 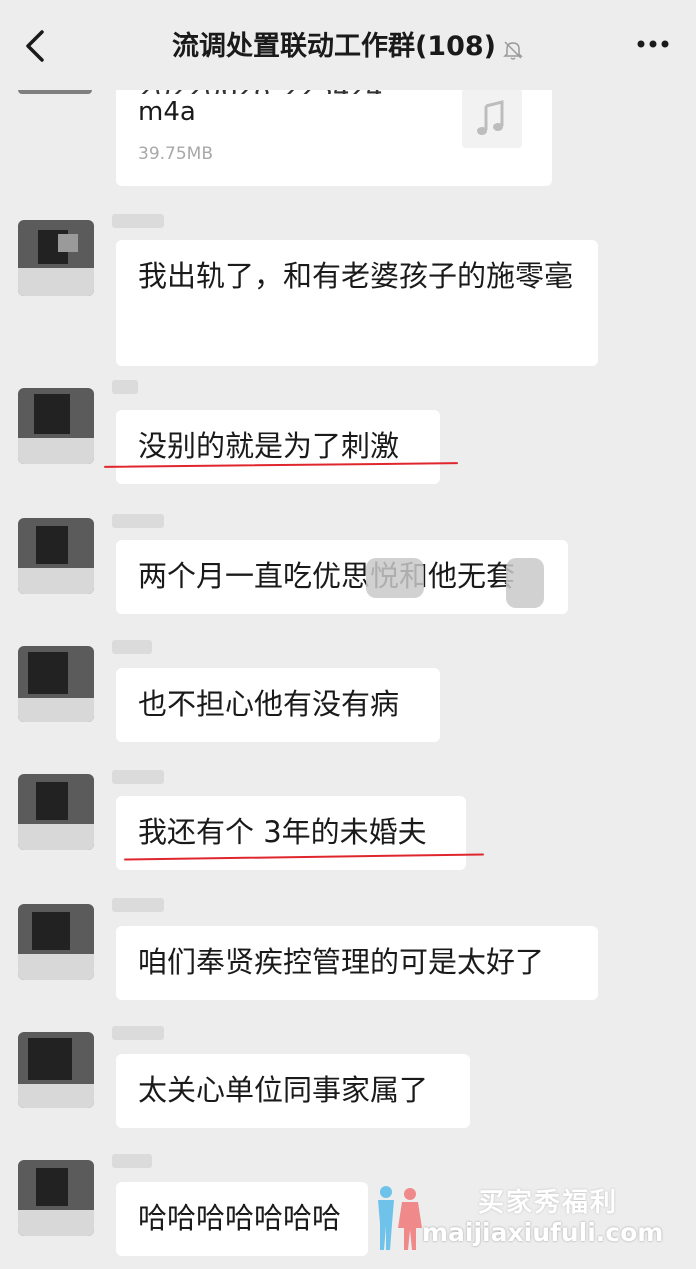 I want to click on message-bubble: 咱们奉贤疾控管理的可是太好了, so click(x=357, y=963).